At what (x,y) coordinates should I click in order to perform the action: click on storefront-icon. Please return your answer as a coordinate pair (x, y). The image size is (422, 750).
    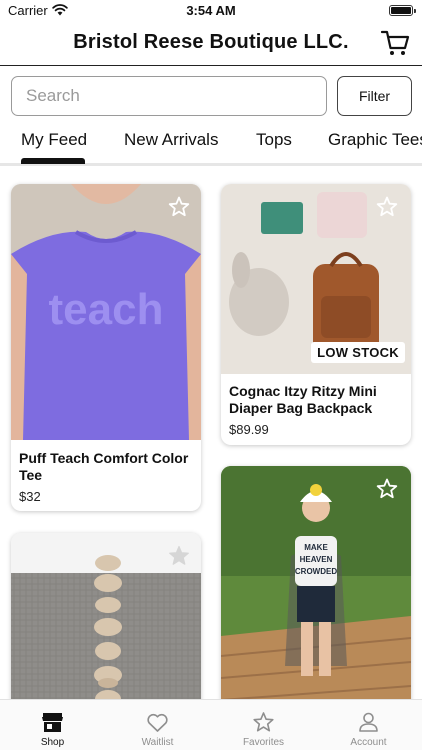
    Looking at the image, I should click on (52, 722).